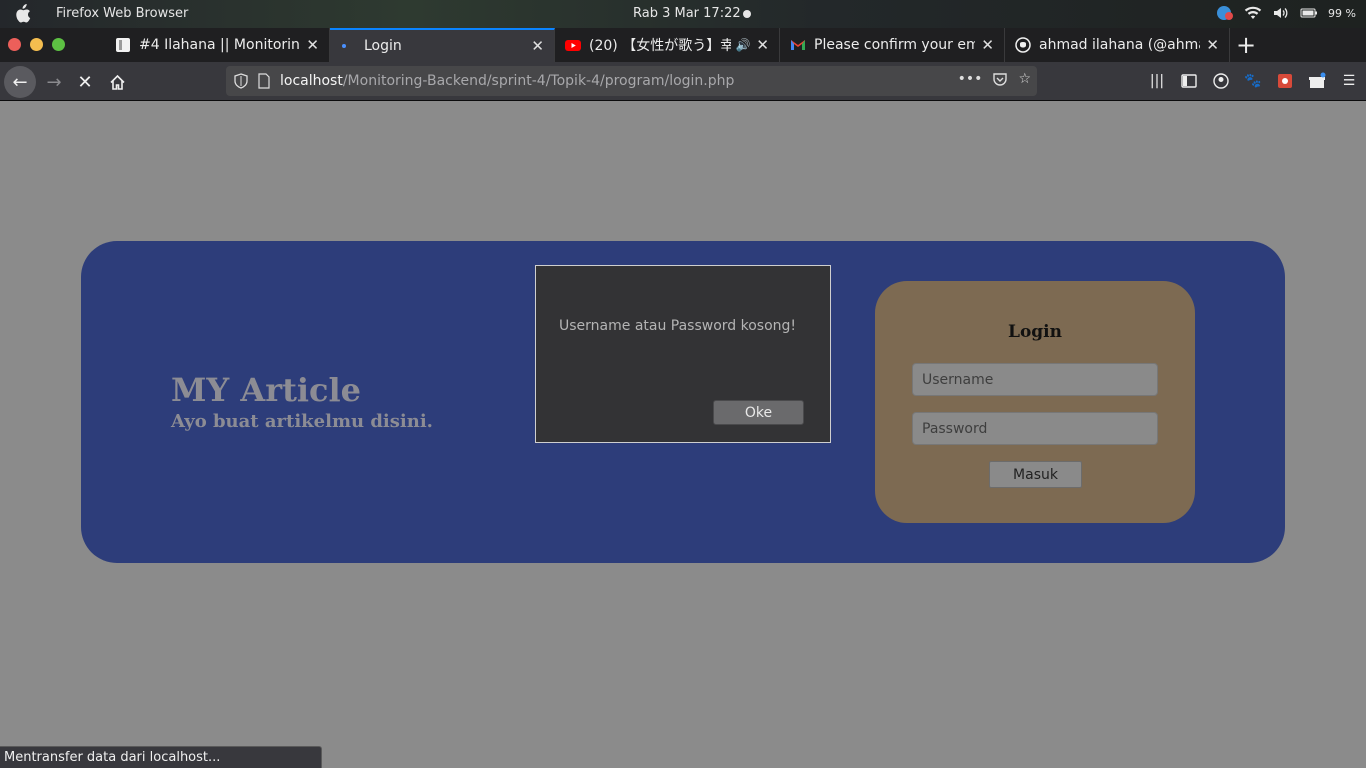  I want to click on tab-label: Please confirm your ema, so click(895, 45).